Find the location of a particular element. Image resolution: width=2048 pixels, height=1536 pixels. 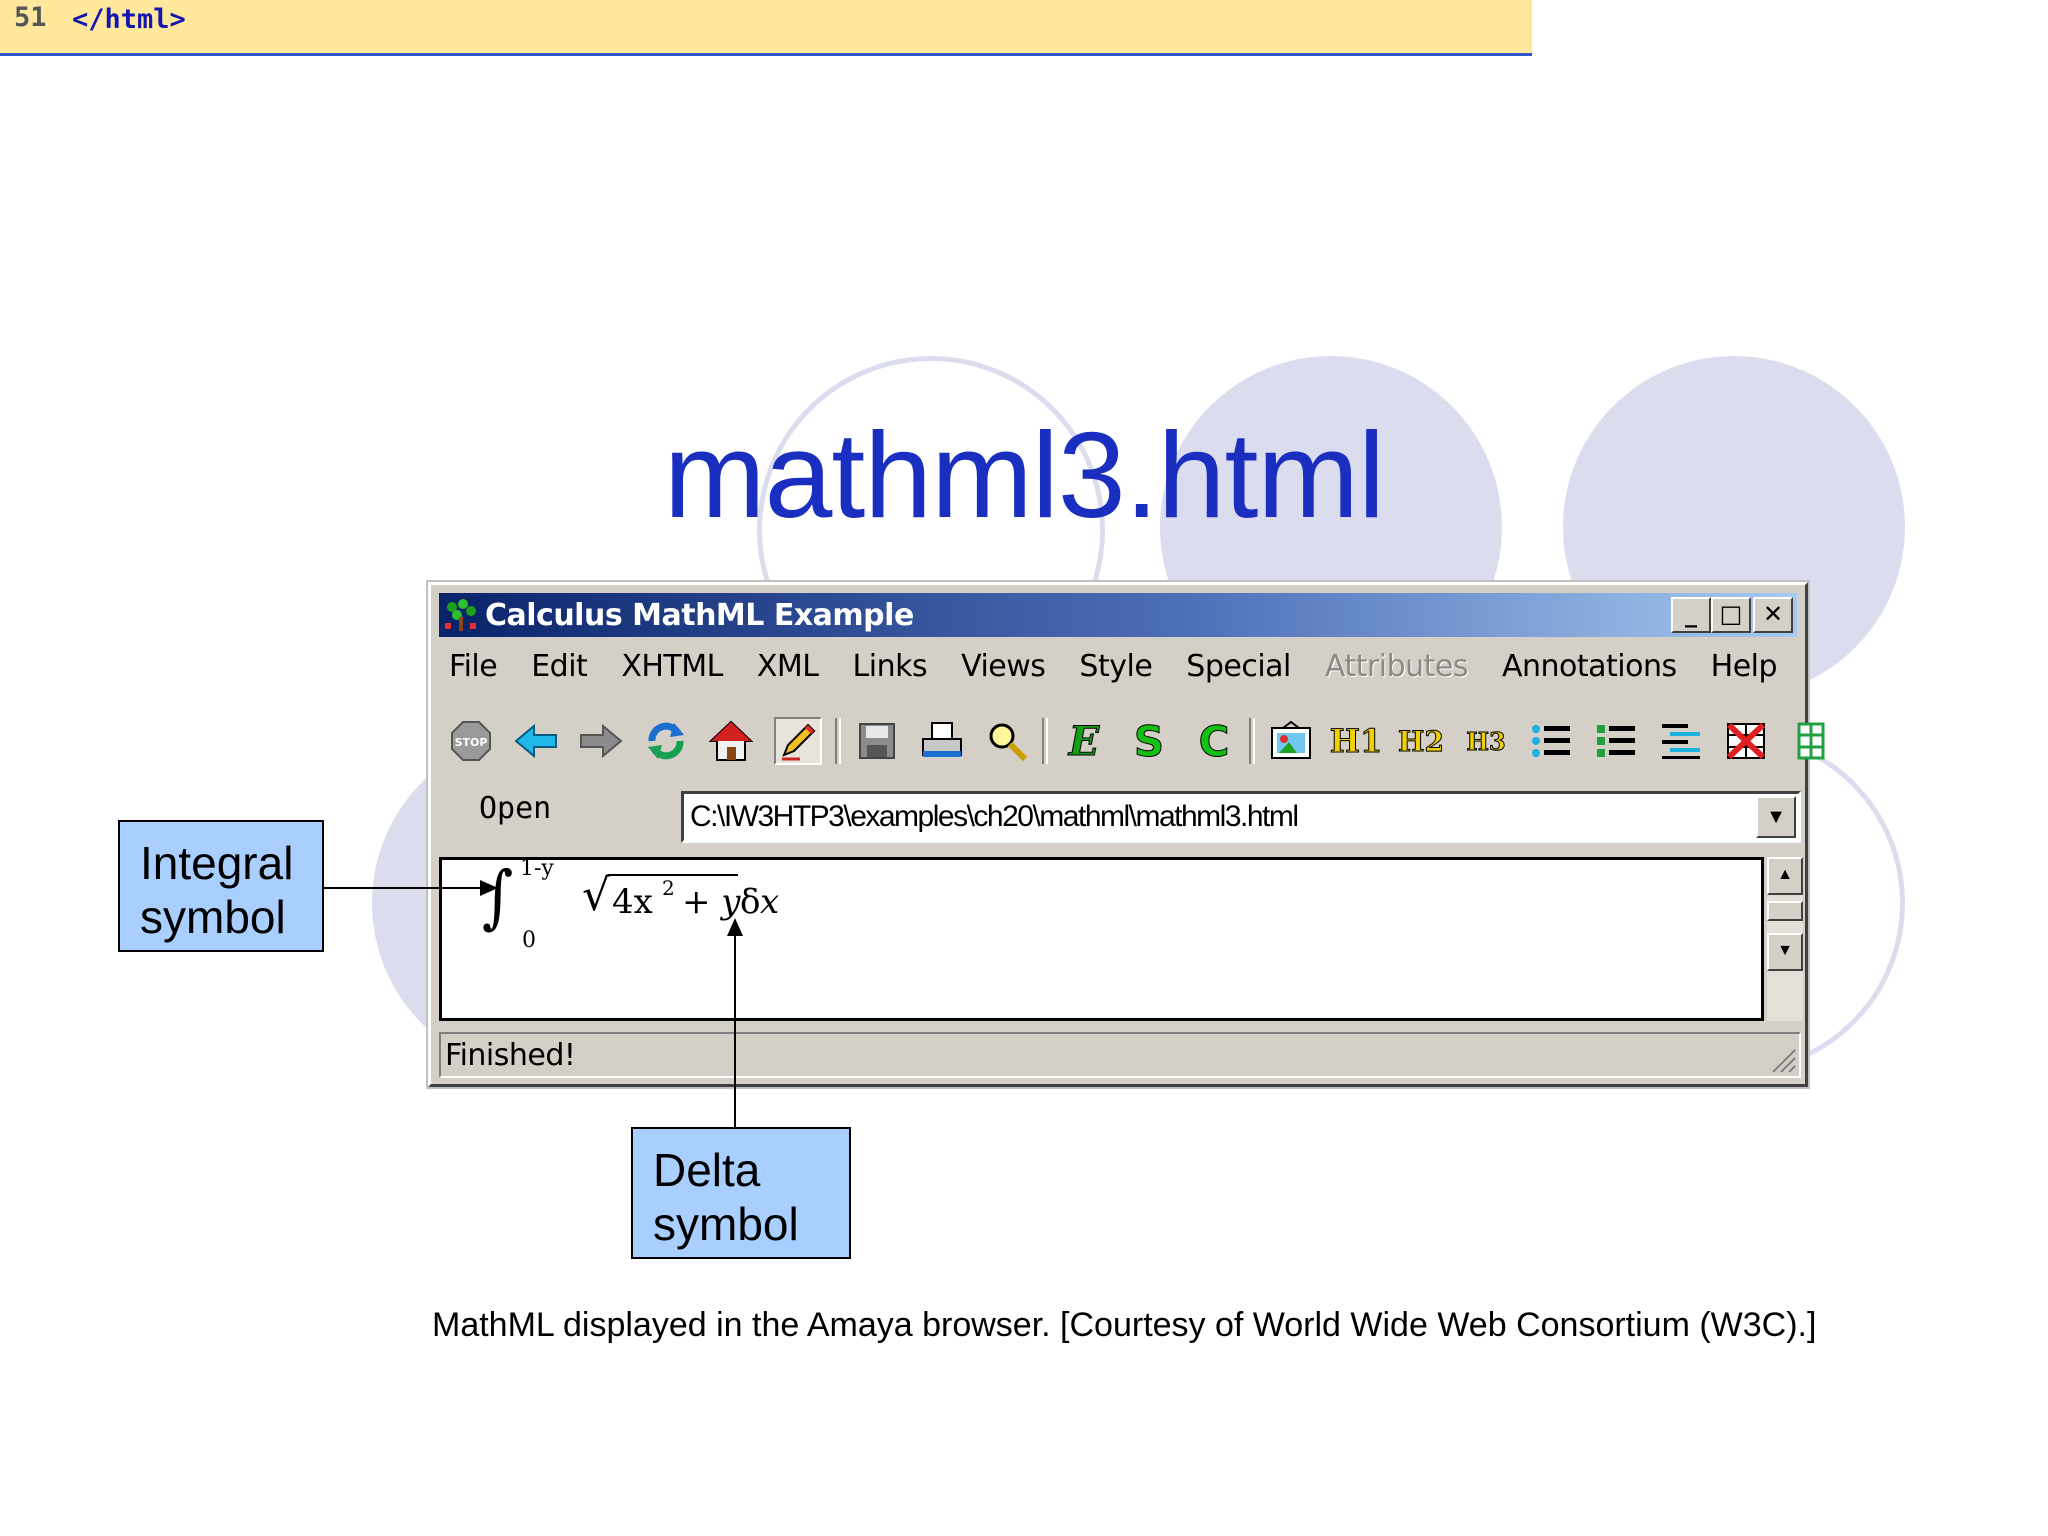

integral-arrow-head is located at coordinates (489, 888).